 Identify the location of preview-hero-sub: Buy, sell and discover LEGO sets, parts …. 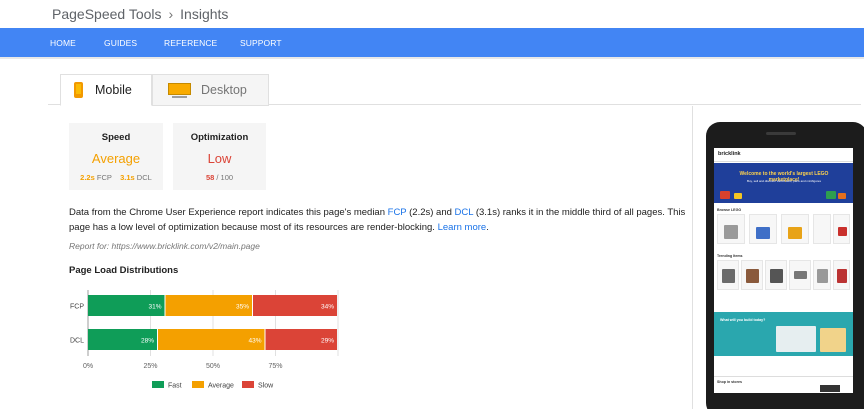
(784, 181).